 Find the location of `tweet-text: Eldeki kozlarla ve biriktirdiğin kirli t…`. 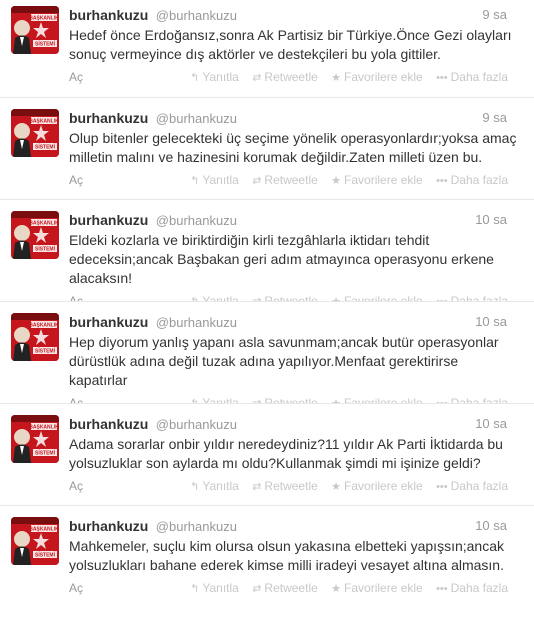

tweet-text: Eldeki kozlarla ve biriktirdiğin kirli t… is located at coordinates (281, 259).